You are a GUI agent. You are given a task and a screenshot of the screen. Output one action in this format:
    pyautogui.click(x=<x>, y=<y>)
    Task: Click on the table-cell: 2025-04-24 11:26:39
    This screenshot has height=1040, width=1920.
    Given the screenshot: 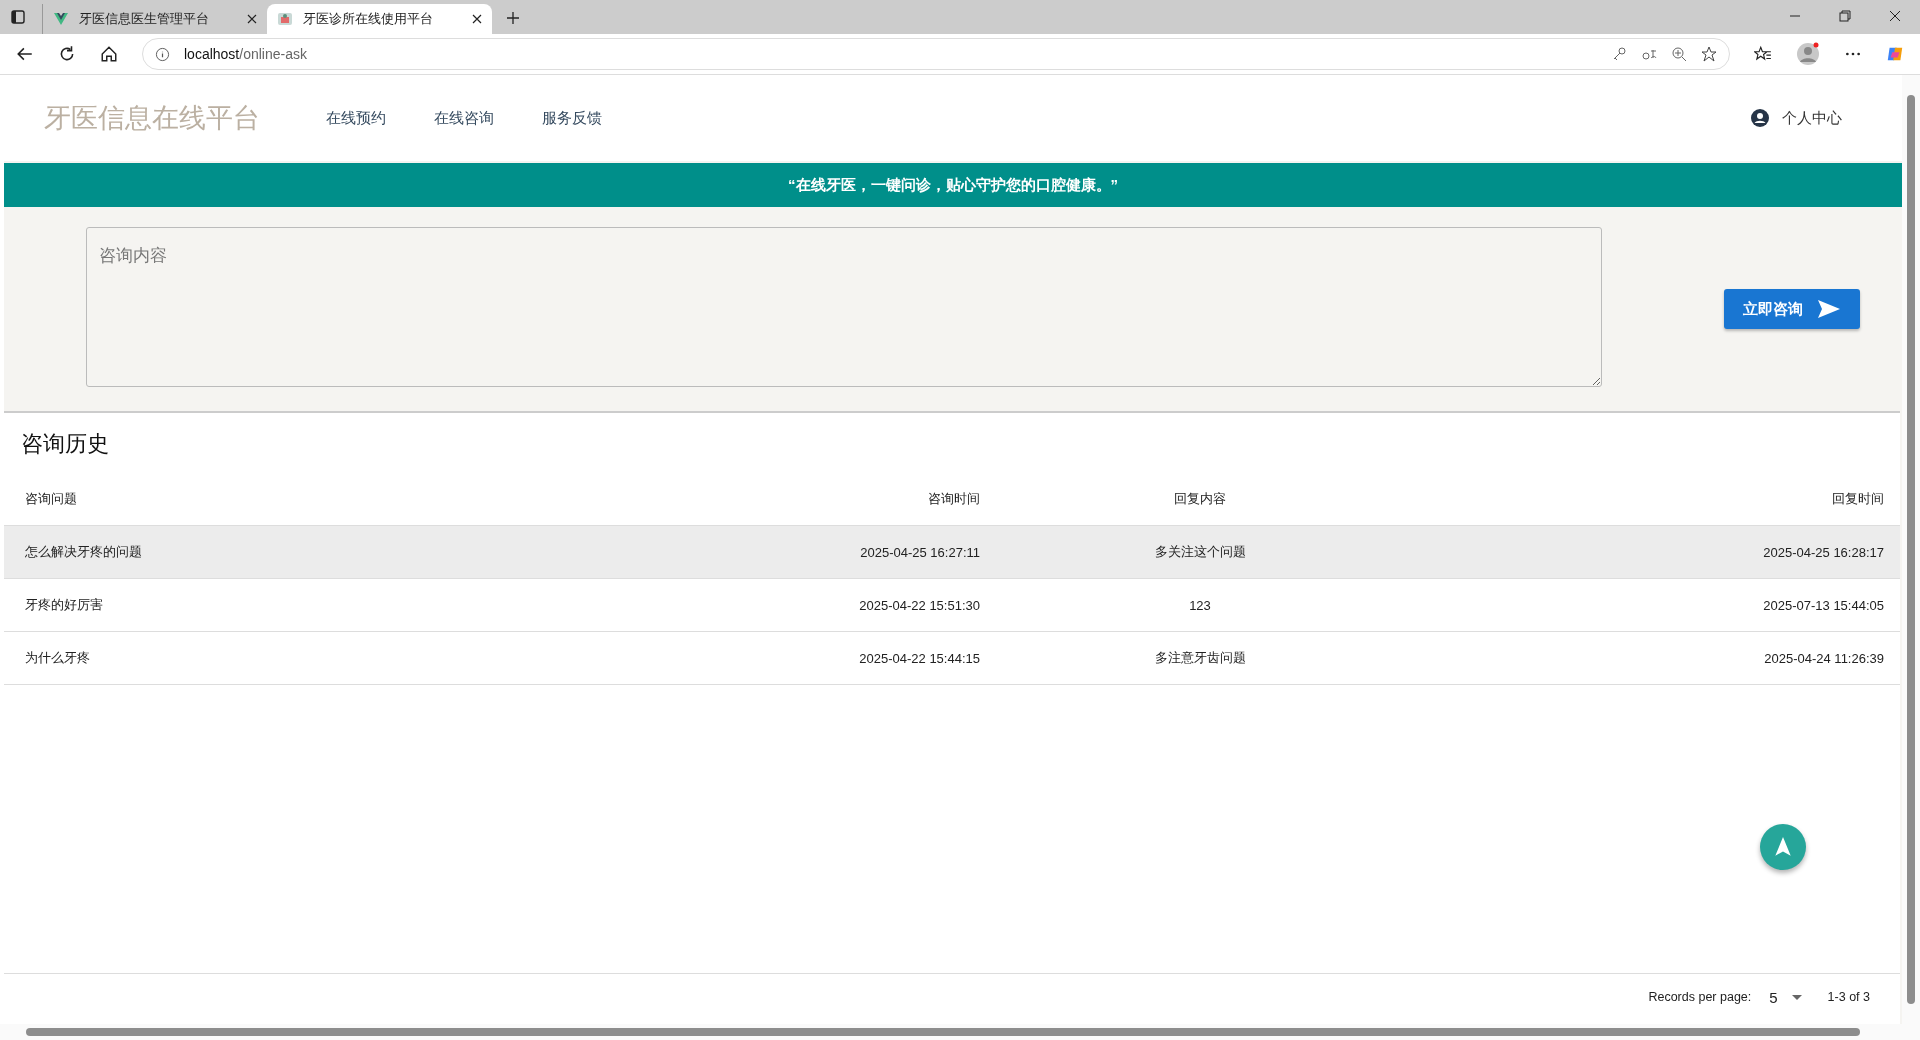 What is the action you would take?
    pyautogui.click(x=1824, y=658)
    